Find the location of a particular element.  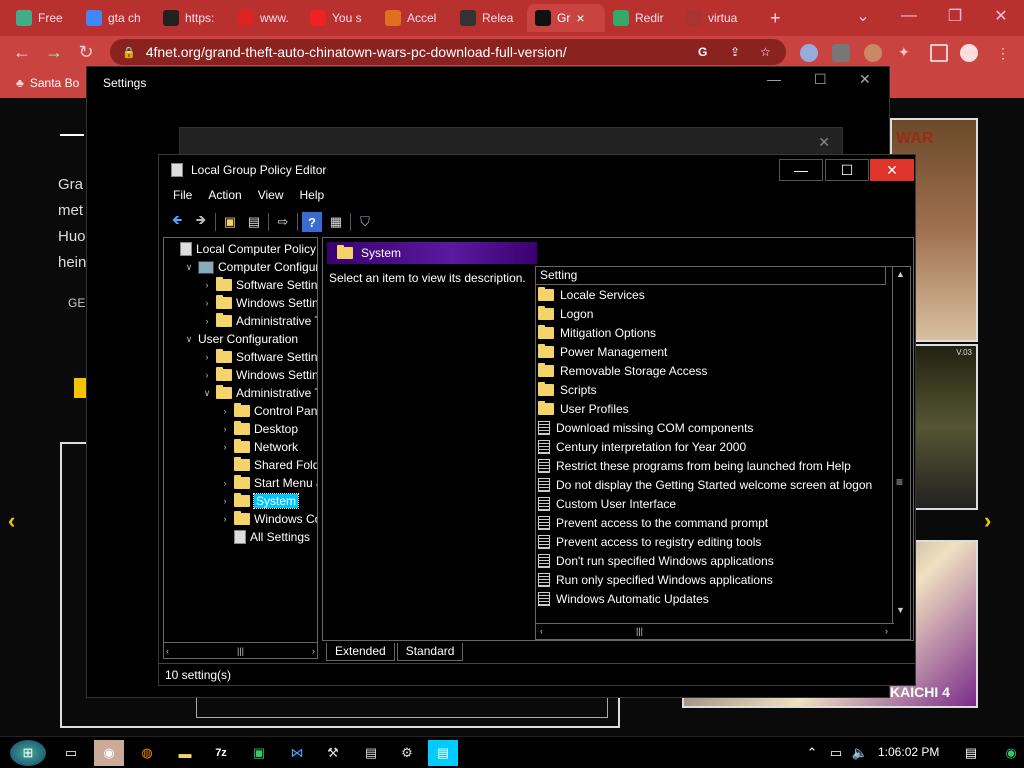

browser-maximize-icon: ❐ is located at coordinates (955, 16).